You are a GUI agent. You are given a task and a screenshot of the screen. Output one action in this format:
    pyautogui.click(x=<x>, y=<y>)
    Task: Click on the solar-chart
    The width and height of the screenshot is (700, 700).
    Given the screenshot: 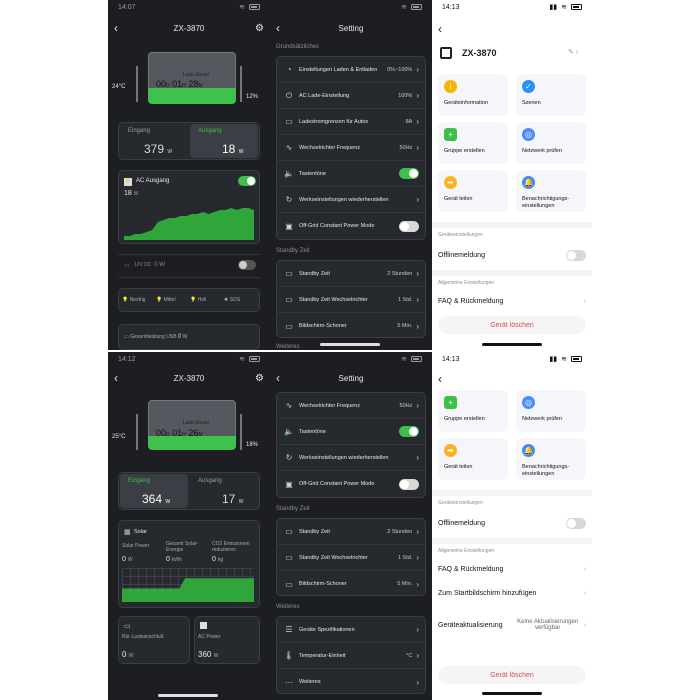 What is the action you would take?
    pyautogui.click(x=188, y=590)
    